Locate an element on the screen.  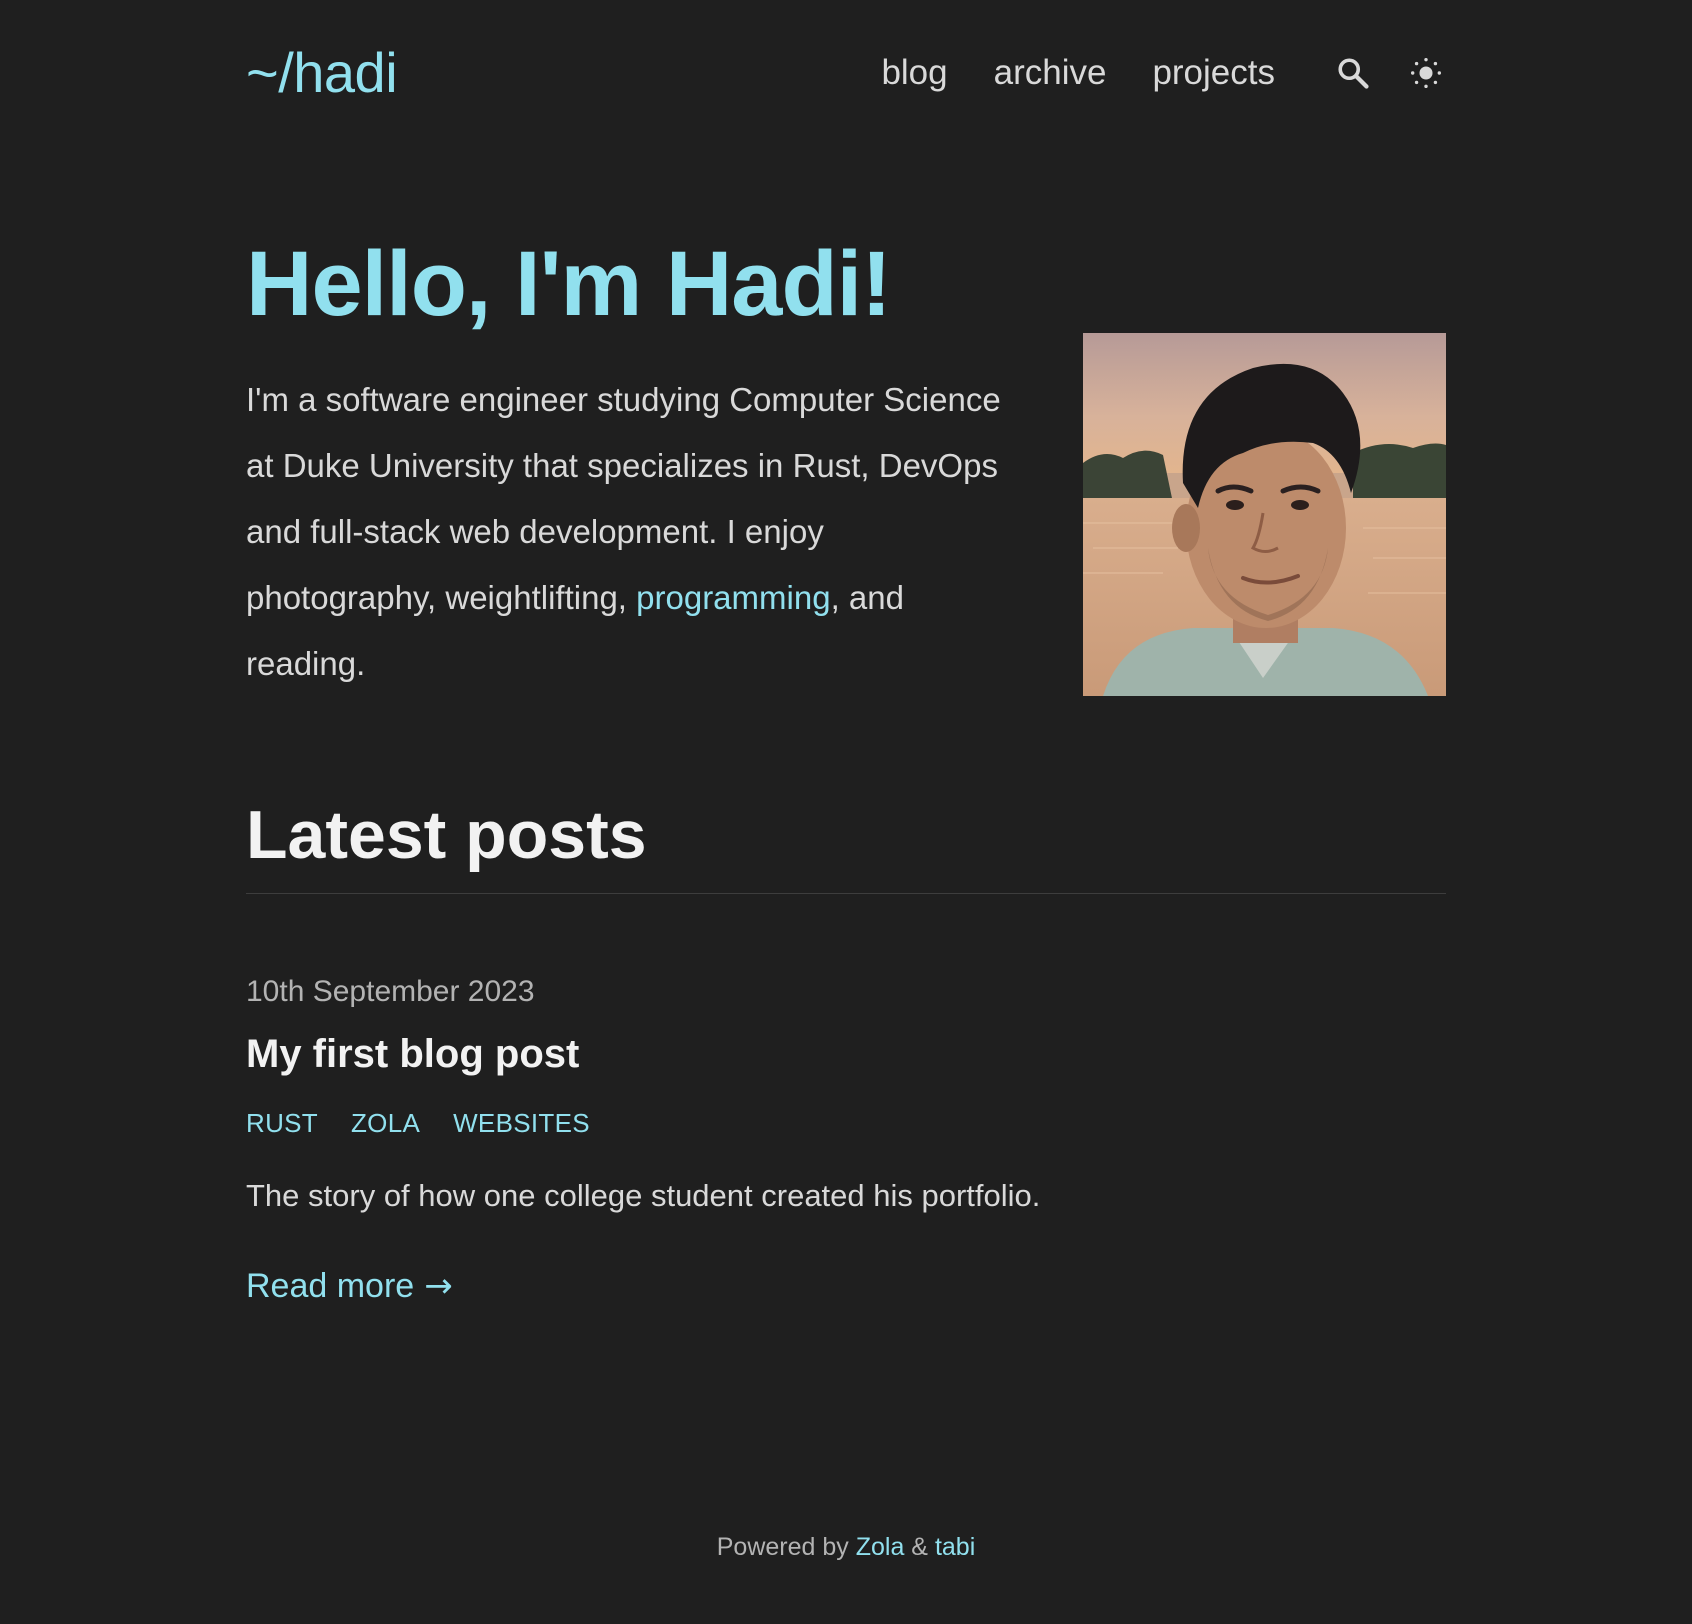
footer-prefix: Powered by is located at coordinates (786, 1547).